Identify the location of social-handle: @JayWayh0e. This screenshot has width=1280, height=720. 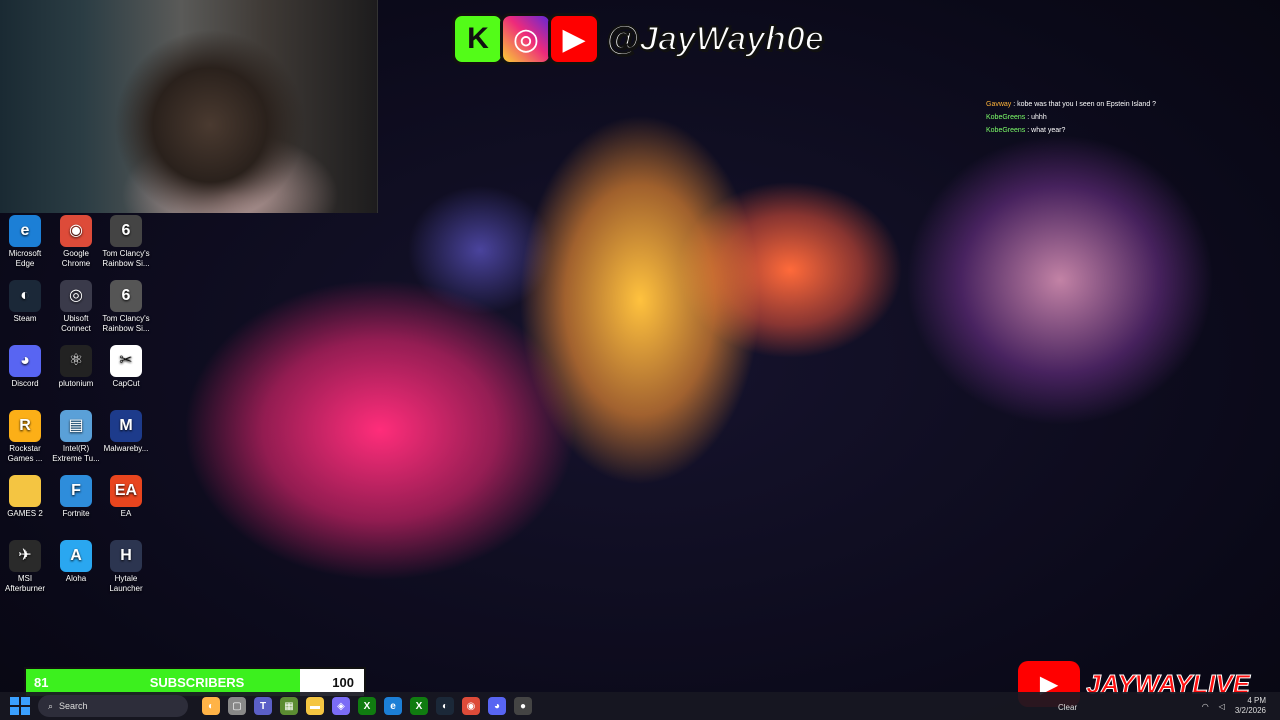
(715, 39).